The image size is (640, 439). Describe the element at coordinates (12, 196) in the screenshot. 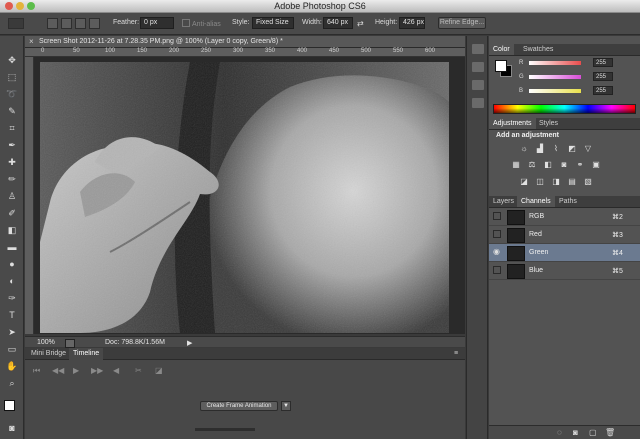

I see `clone-stamp-tool-icon: ♙` at that location.